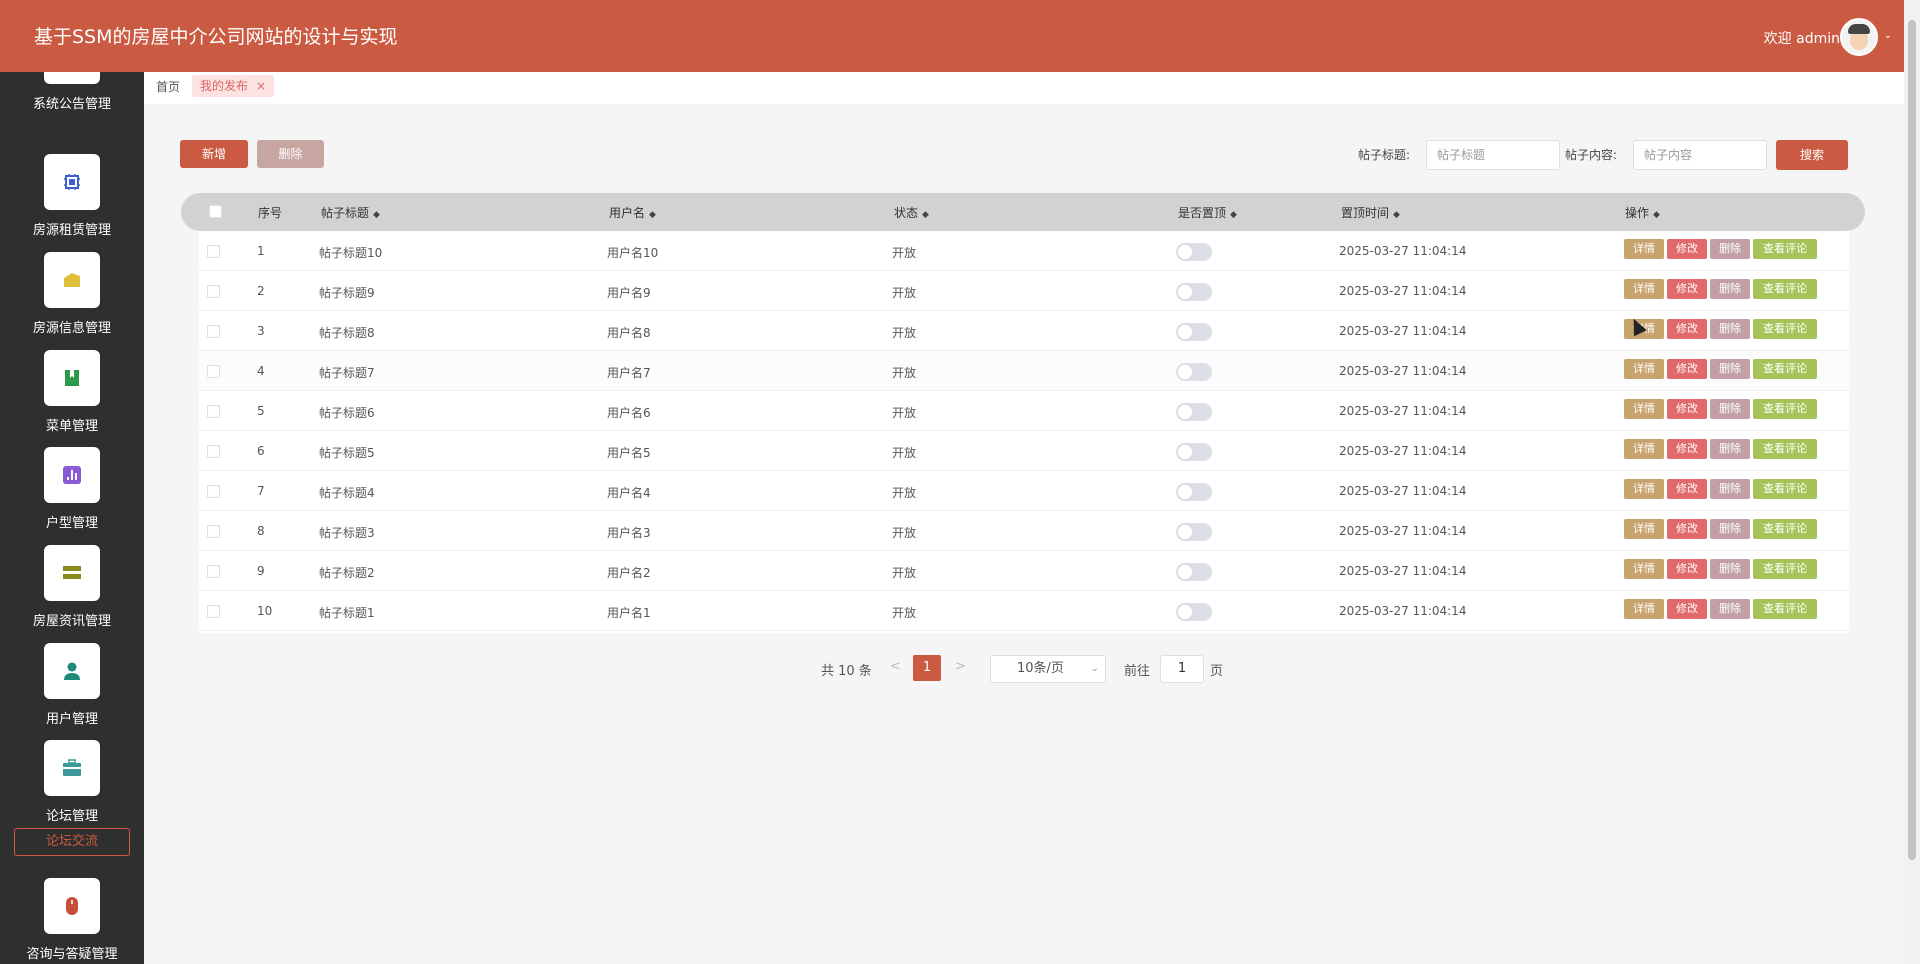 The image size is (1920, 964). Describe the element at coordinates (927, 668) in the screenshot. I see `page-number-current: 1` at that location.